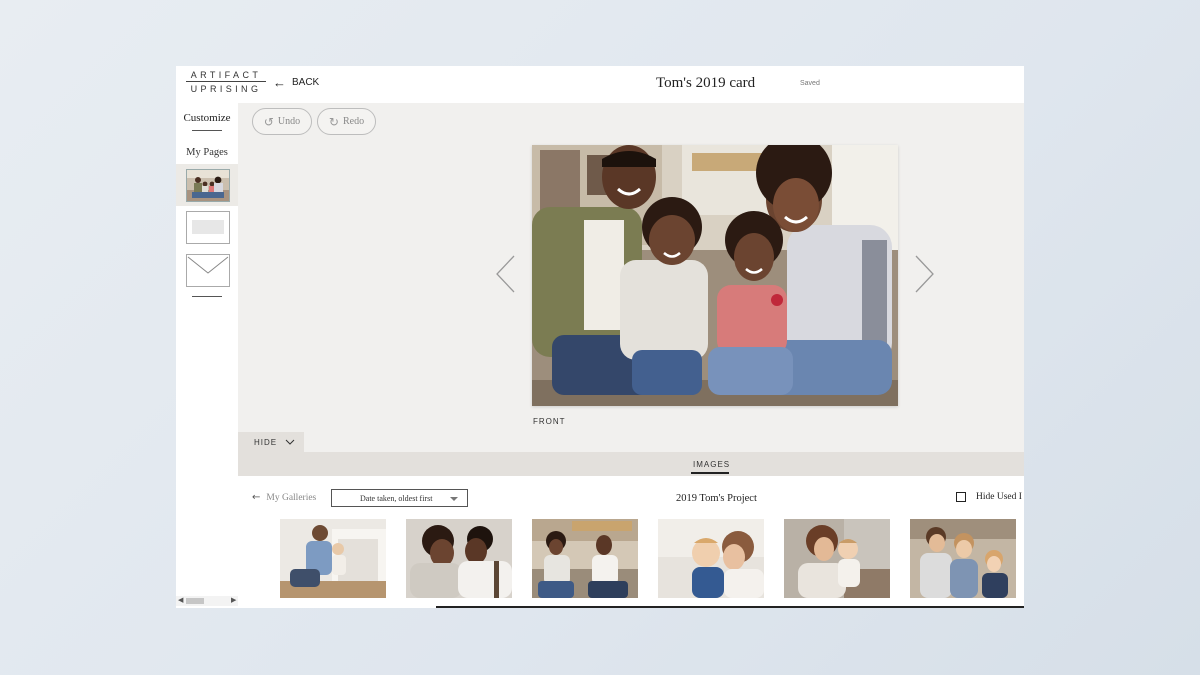  I want to click on my-galleries-link: ← My Galleries, so click(284, 497).